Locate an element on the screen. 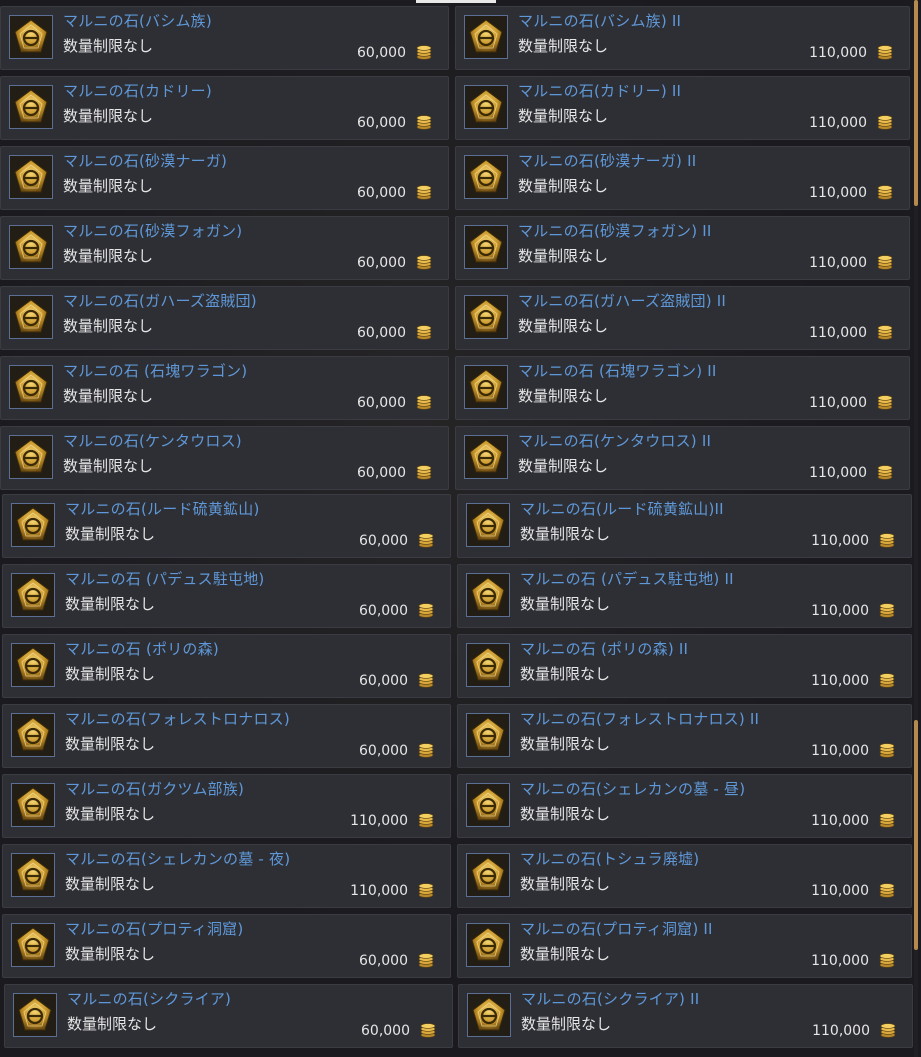  shop-item-card: マルニの石 (パデュス駐屯地) II 数量制限なし 110,000 is located at coordinates (684, 596).